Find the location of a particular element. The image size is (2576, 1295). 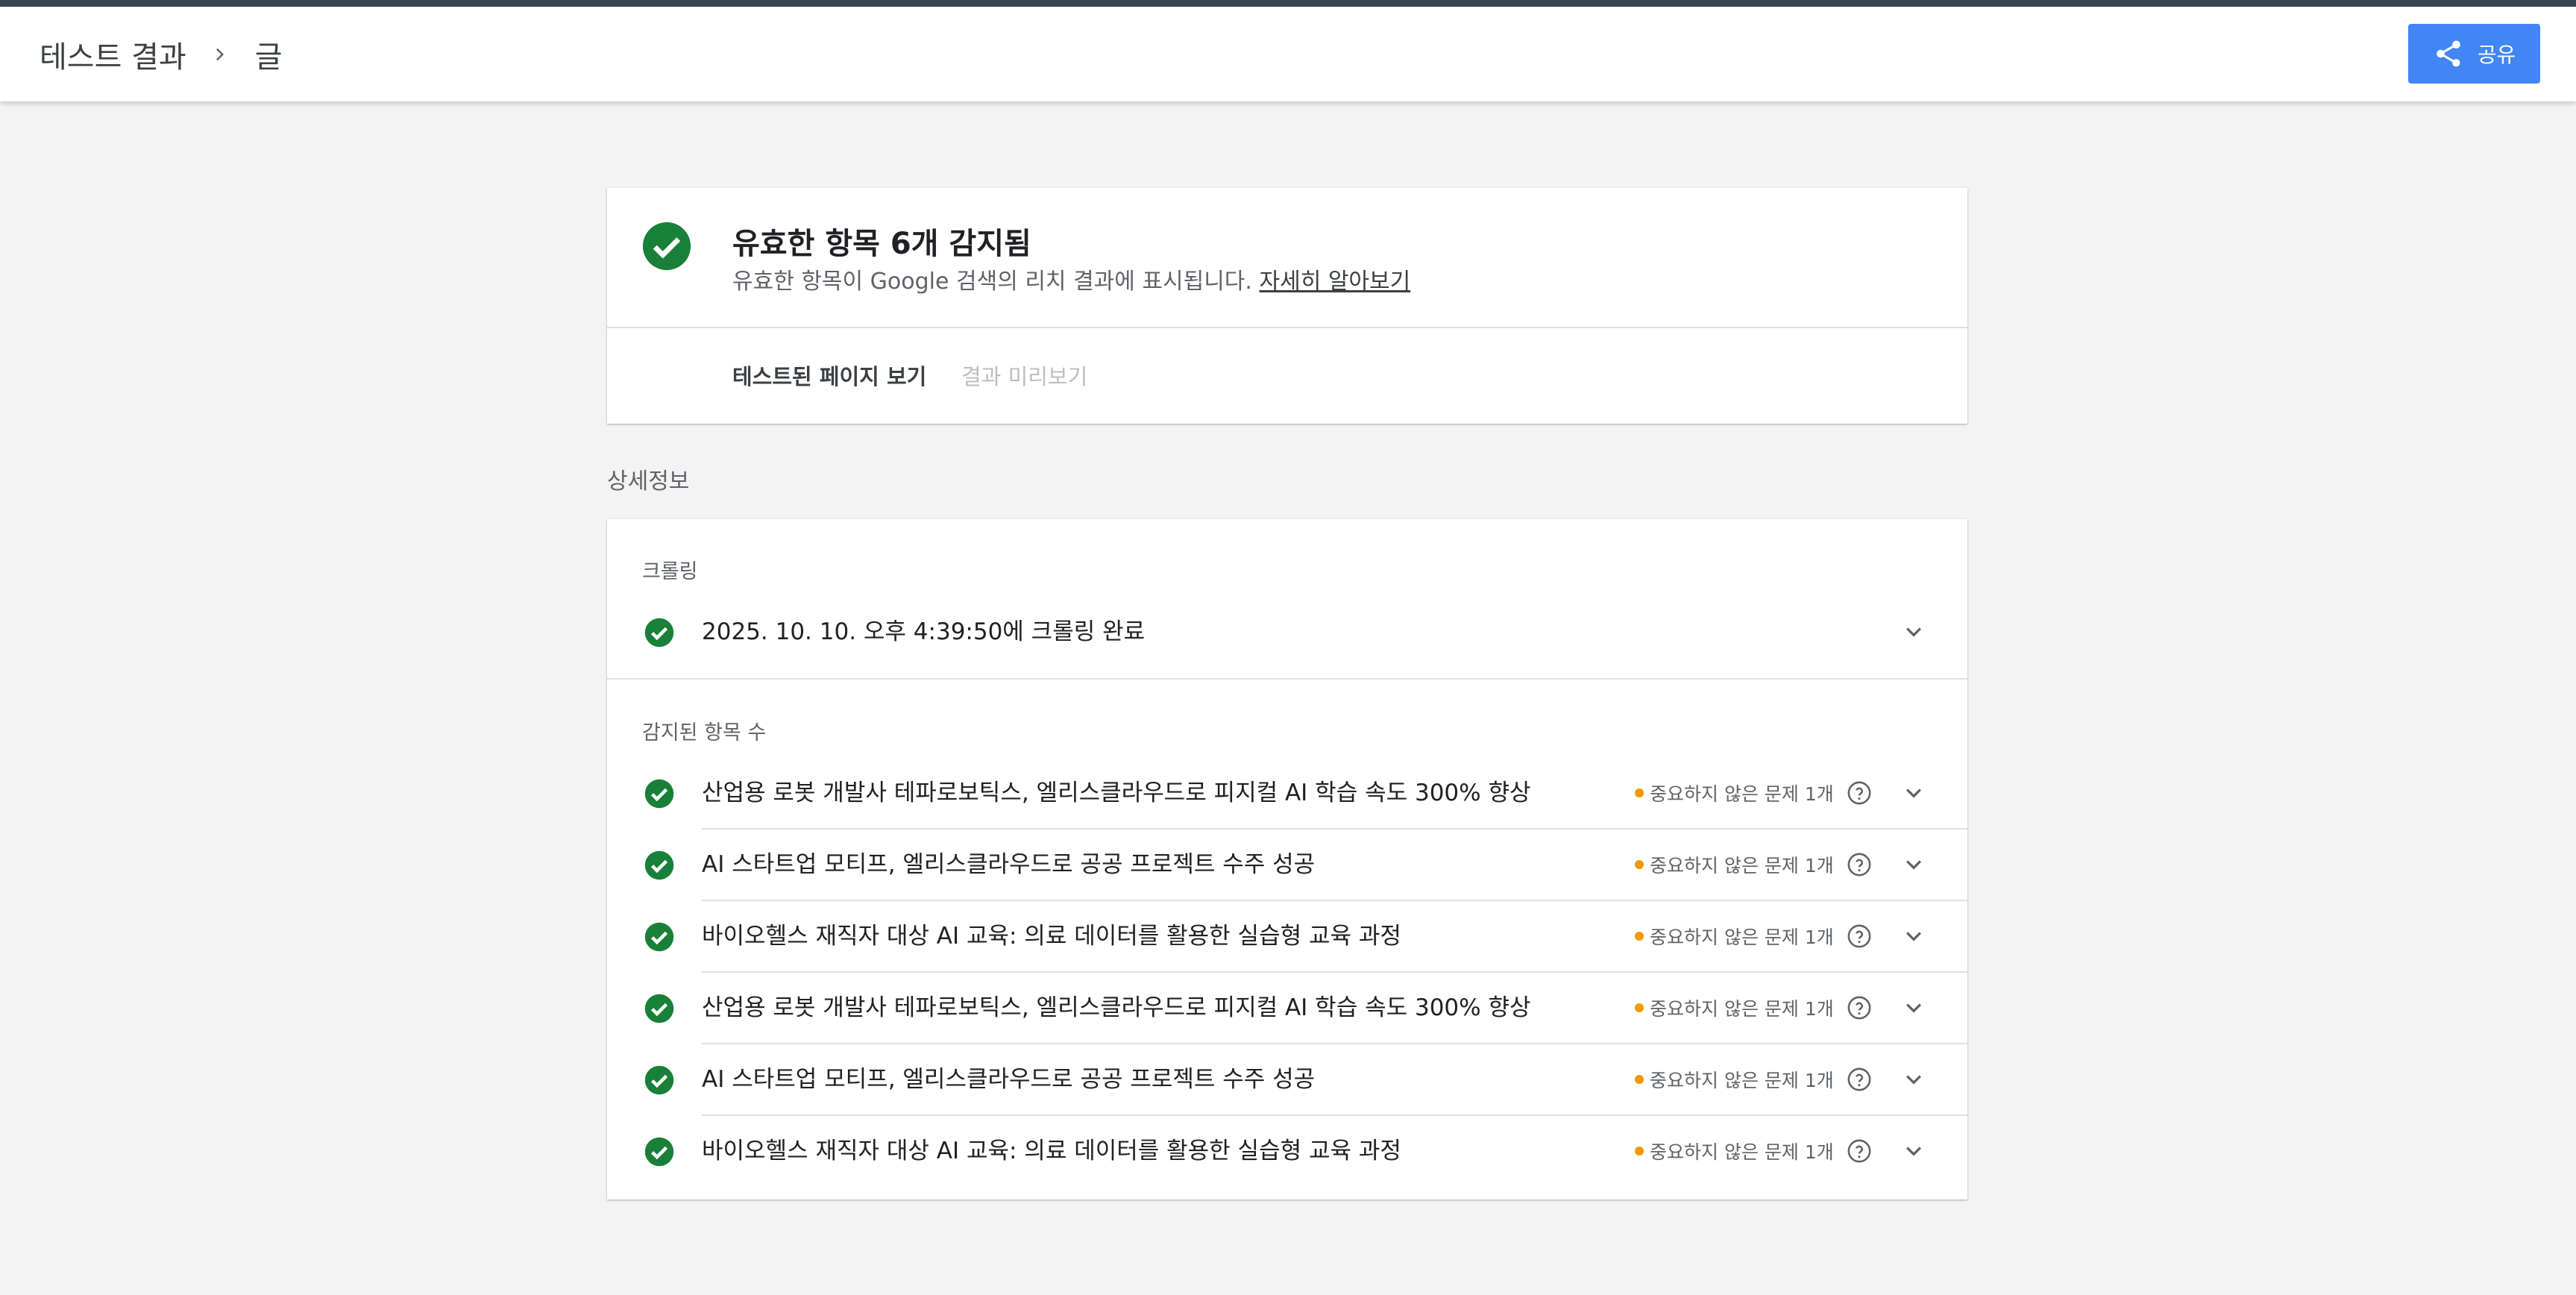

tab-view-tested-page: 테스트된 페이지 보기 is located at coordinates (829, 375).